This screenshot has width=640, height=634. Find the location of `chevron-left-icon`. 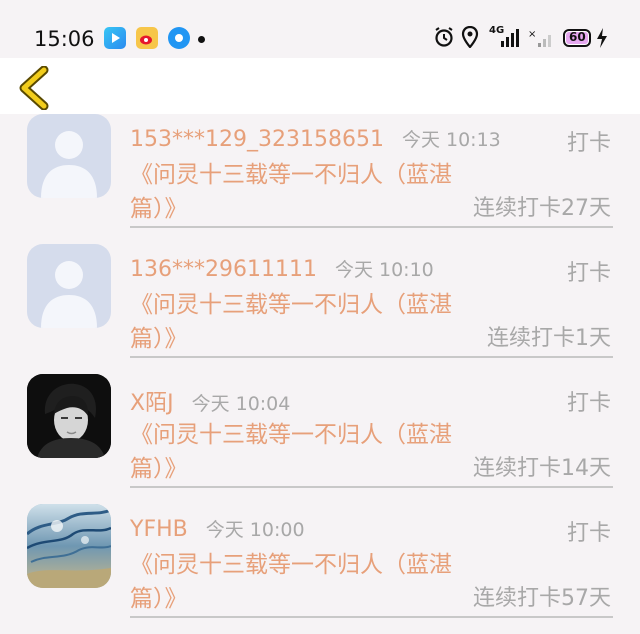

chevron-left-icon is located at coordinates (34, 88).